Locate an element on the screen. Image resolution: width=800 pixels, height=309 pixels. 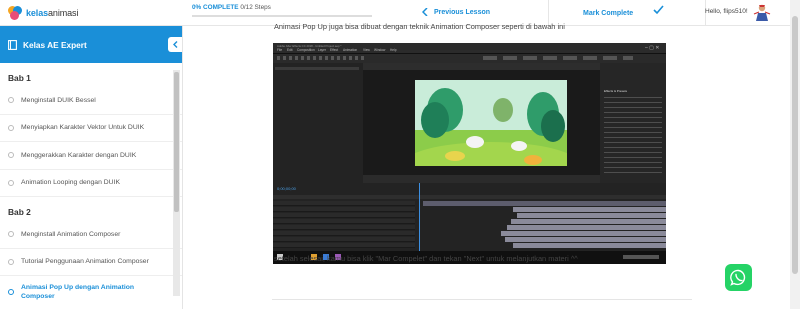
course-header: Kelas AE Expert is located at coordinates (91, 44).